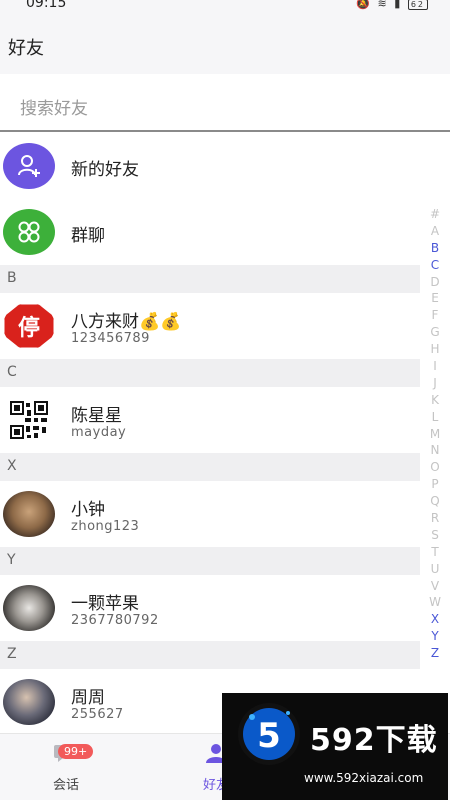 The height and width of the screenshot is (800, 450). Describe the element at coordinates (210, 326) in the screenshot. I see `contact-item: 停 八方来财💰💰 123456789` at that location.